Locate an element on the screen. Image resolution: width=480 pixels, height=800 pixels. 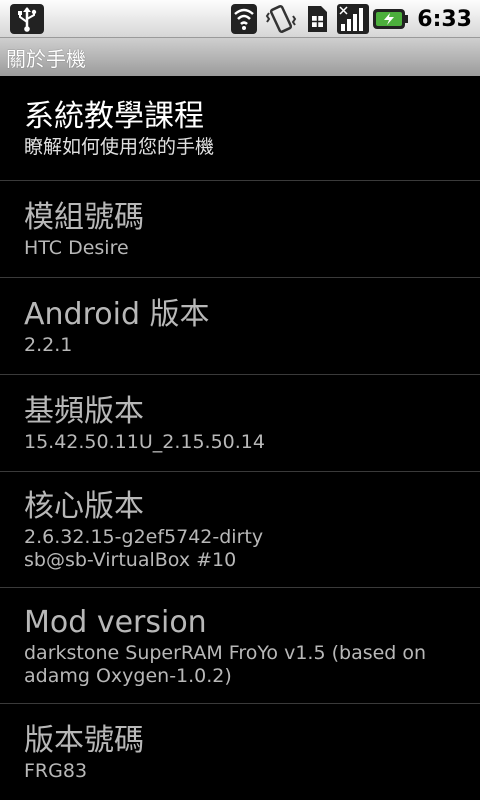
item-title: 基頻版本 is located at coordinates (84, 411).